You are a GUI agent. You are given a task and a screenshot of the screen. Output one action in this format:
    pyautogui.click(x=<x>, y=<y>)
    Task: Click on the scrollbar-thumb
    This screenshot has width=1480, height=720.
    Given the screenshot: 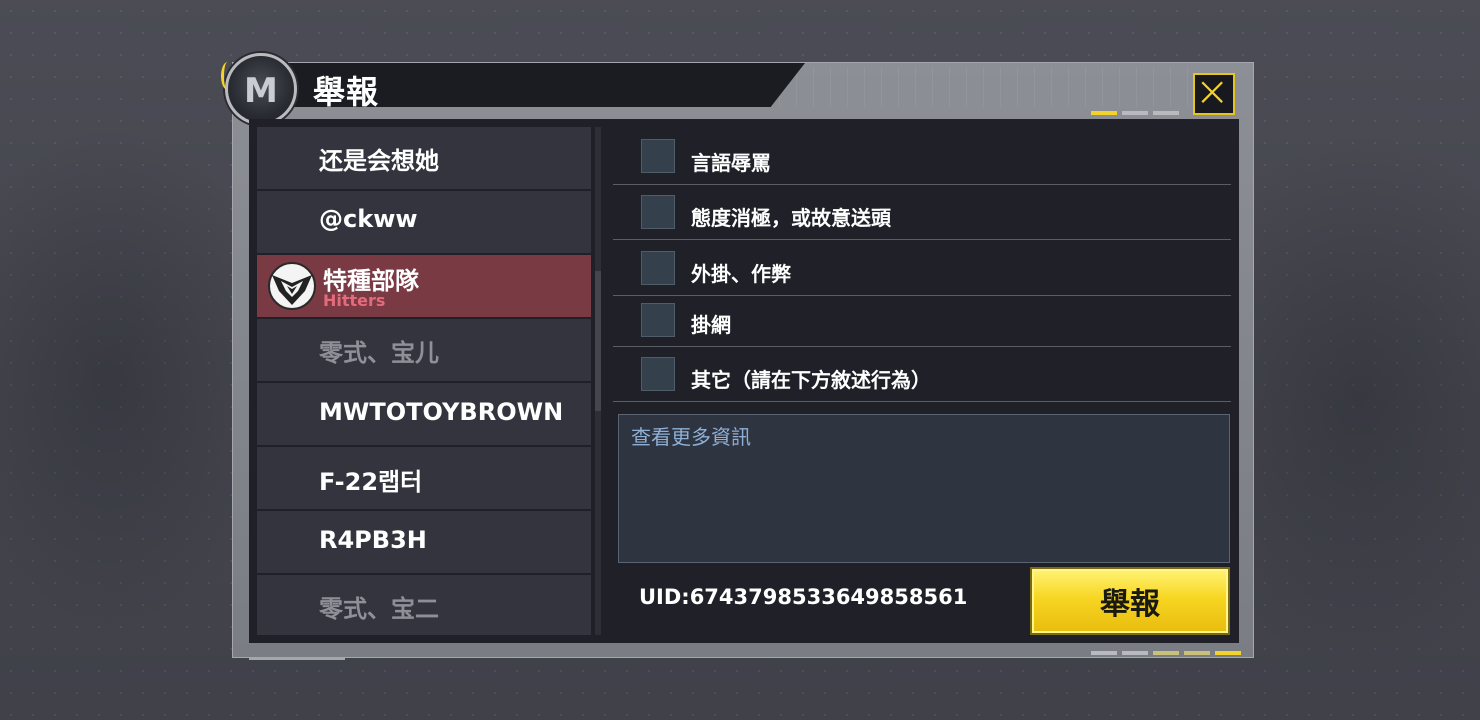 What is the action you would take?
    pyautogui.click(x=598, y=341)
    